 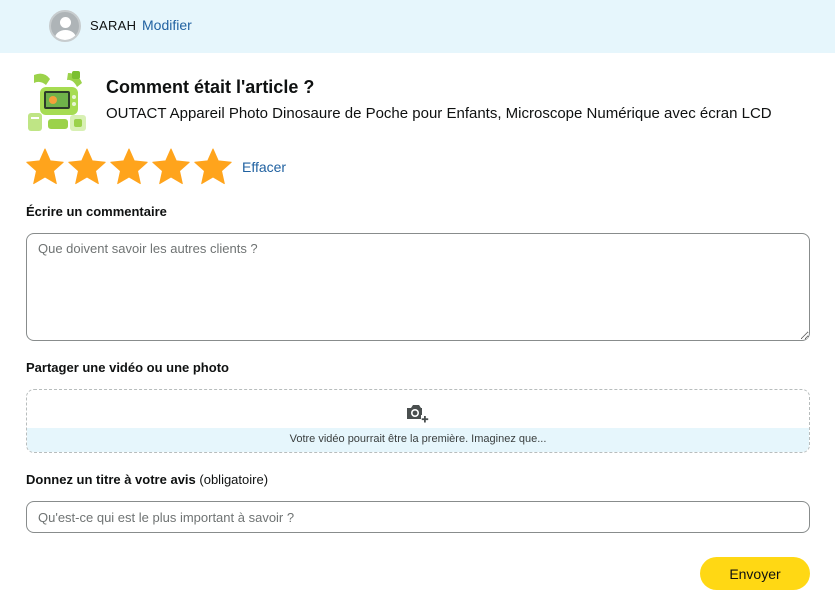 I want to click on camera-plus-icon, so click(x=418, y=414).